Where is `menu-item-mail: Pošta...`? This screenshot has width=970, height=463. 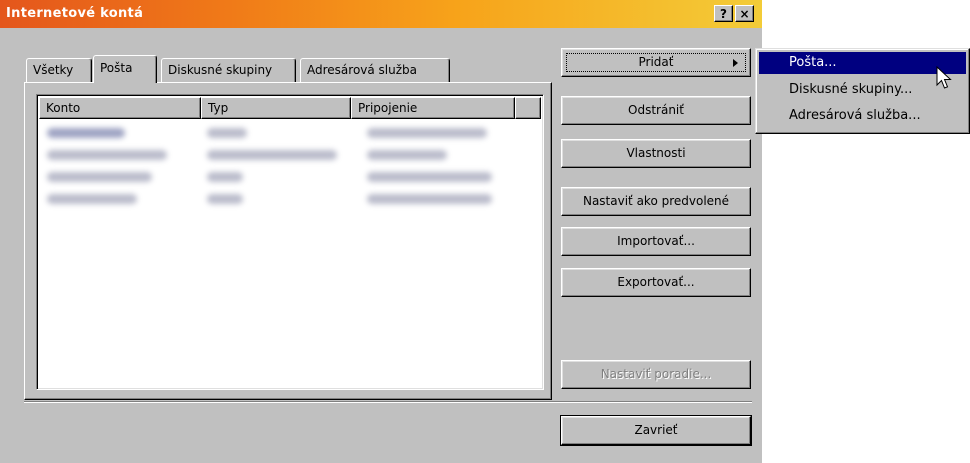 menu-item-mail: Pošta... is located at coordinates (862, 63).